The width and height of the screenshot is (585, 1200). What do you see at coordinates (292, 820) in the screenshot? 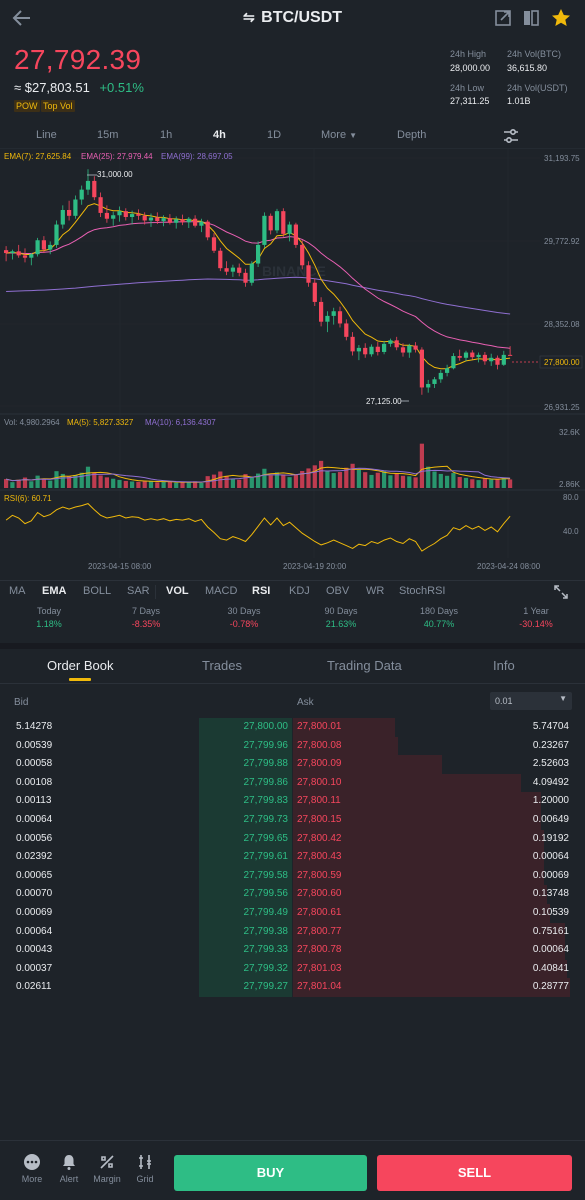
I see `orderbook-row: 0.00064 27,799.73 27,800.15 0.00649` at bounding box center [292, 820].